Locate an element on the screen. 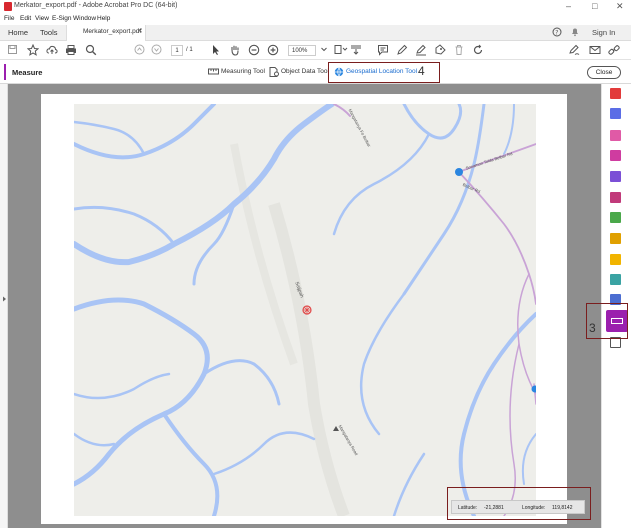 The image size is (631, 528). tab-document: Merkator_export.pdf ✕ is located at coordinates (106, 33).